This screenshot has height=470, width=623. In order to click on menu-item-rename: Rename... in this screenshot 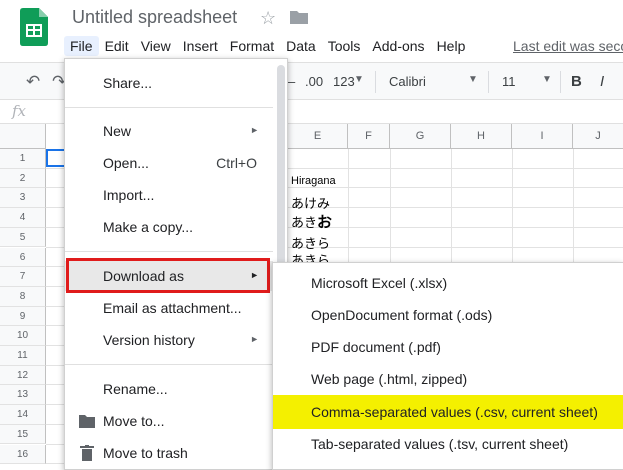, I will do `click(169, 389)`.